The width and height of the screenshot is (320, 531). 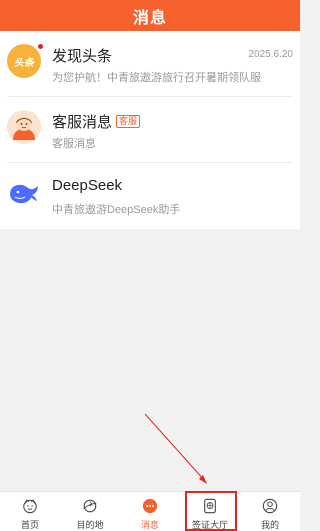 What do you see at coordinates (150, 64) in the screenshot?
I see `message-item-toutiao: 头条 发现头条 2025.6.20 为您护航！中青旅遨游旅行召开暑期领队服` at bounding box center [150, 64].